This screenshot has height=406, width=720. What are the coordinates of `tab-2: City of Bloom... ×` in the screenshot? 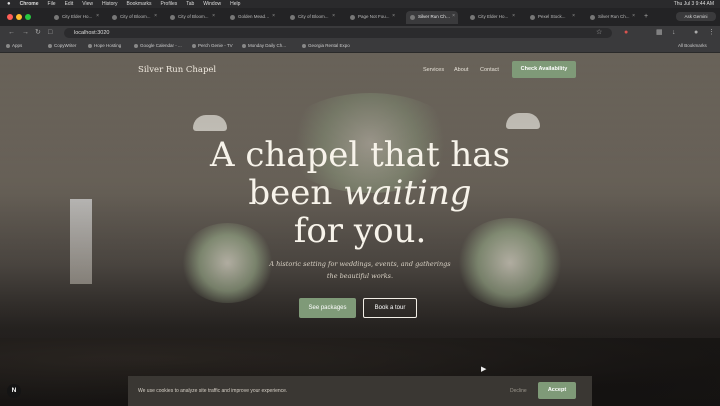 It's located at (134, 17).